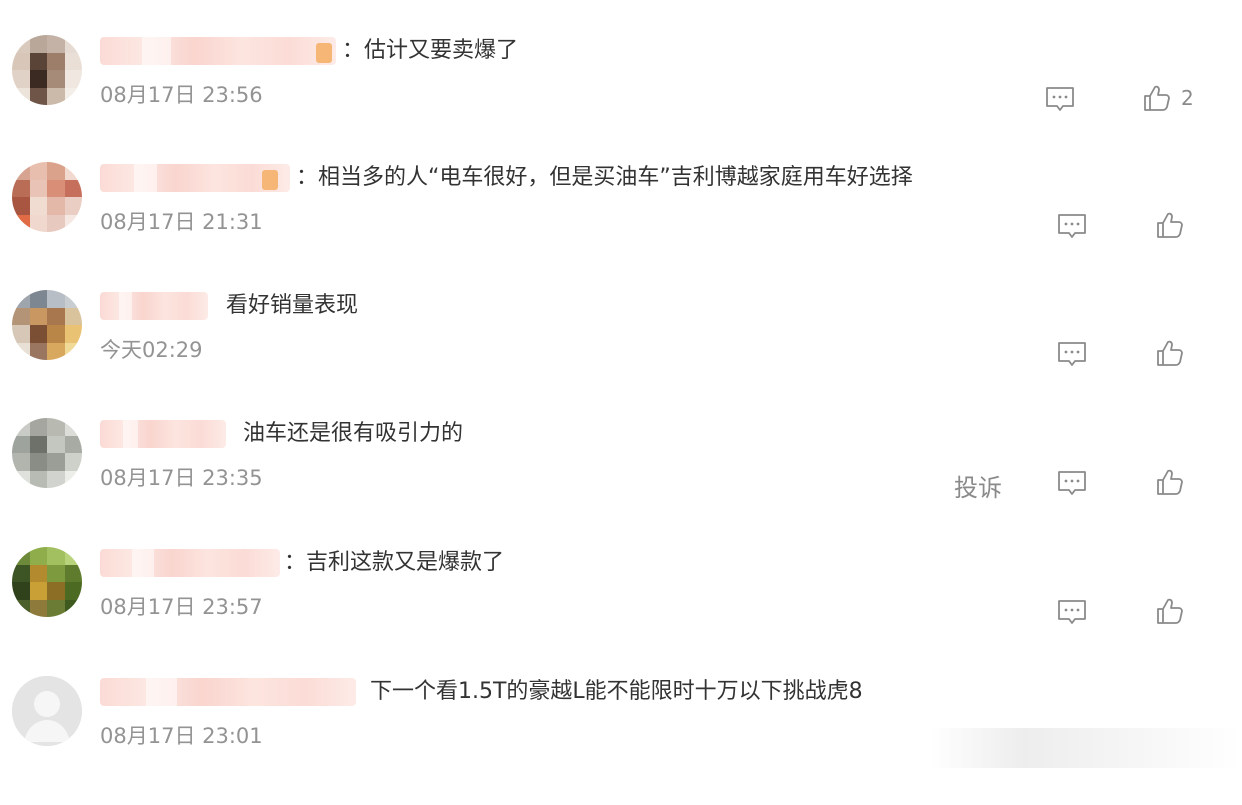 Image resolution: width=1242 pixels, height=805 pixels. I want to click on default-avatar-icon, so click(47, 711).